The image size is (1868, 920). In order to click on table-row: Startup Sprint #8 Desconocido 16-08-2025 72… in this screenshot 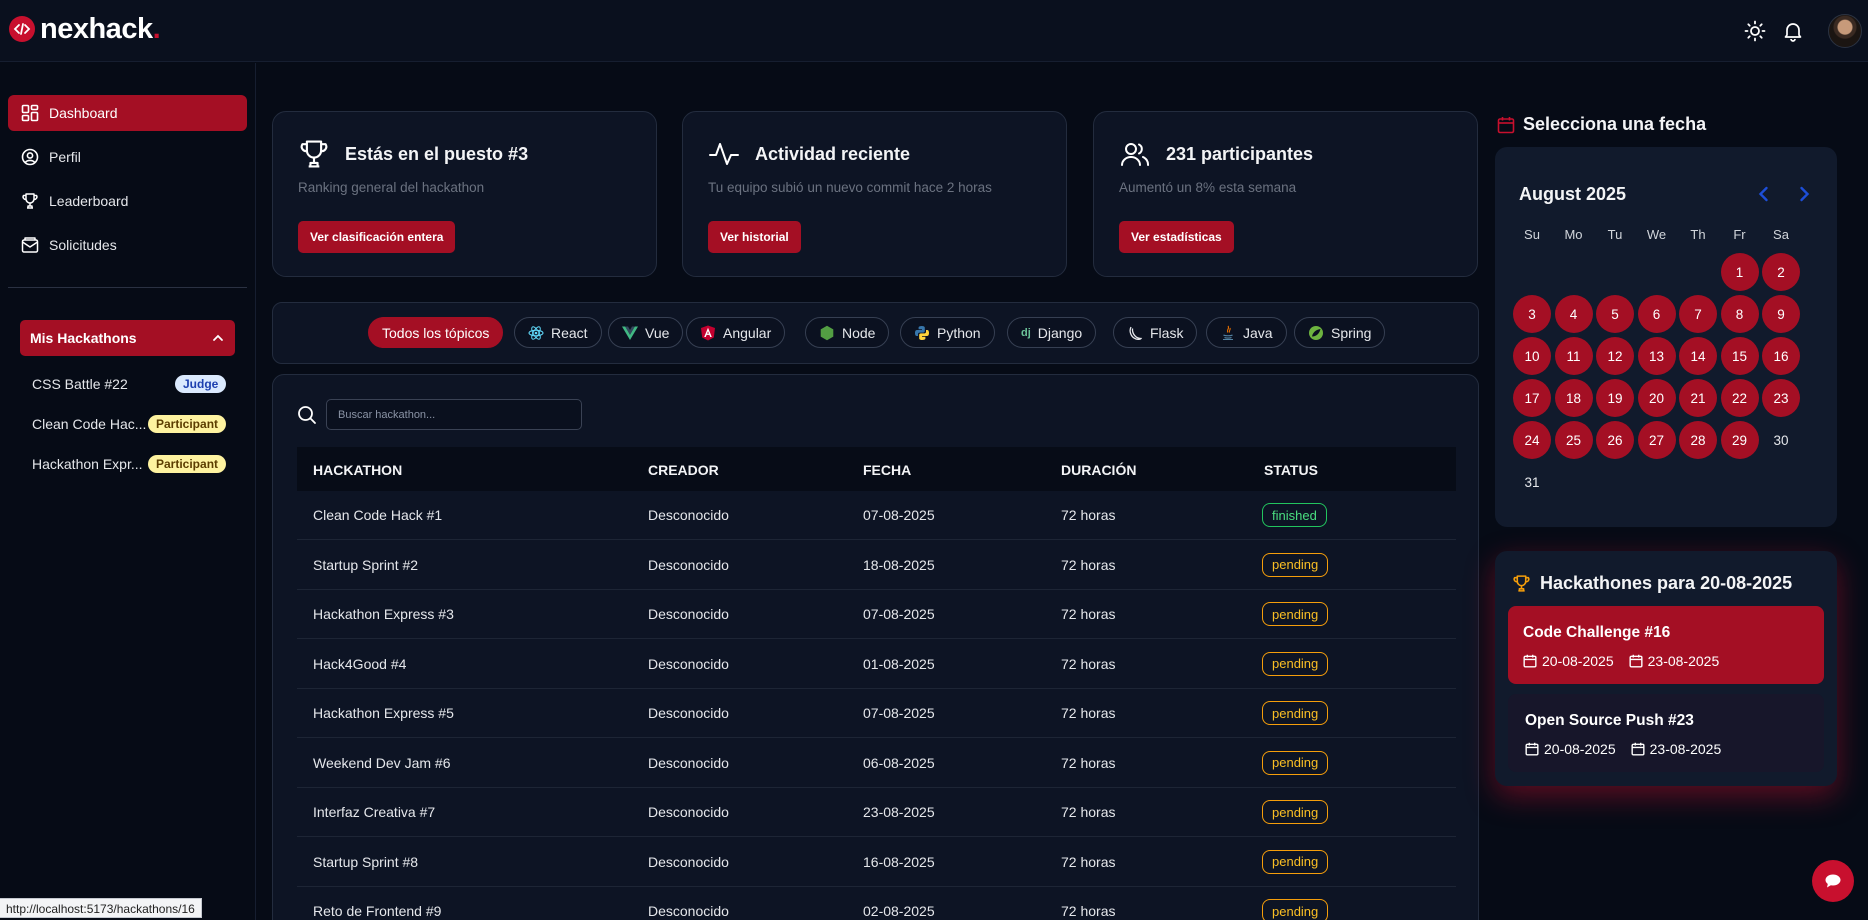, I will do `click(876, 862)`.